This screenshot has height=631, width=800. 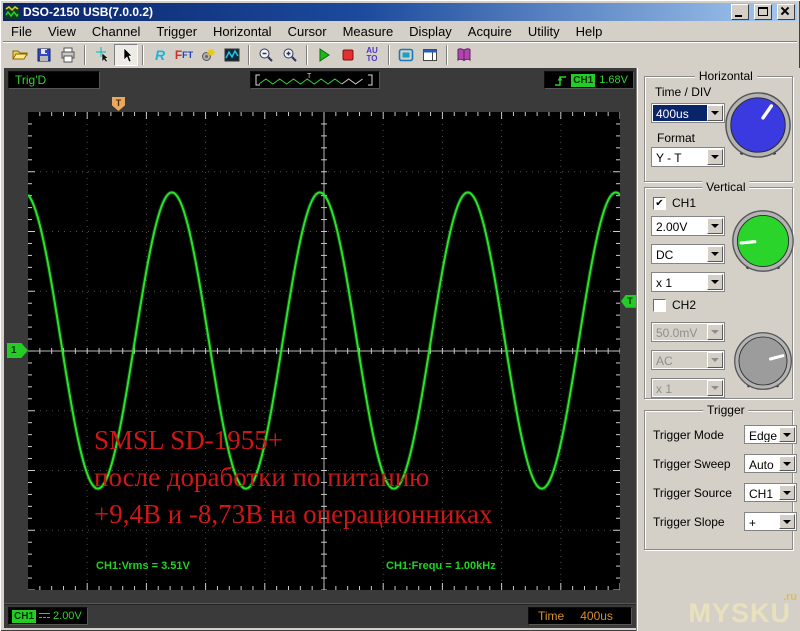 I want to click on toolbar-run-button, so click(x=324, y=55).